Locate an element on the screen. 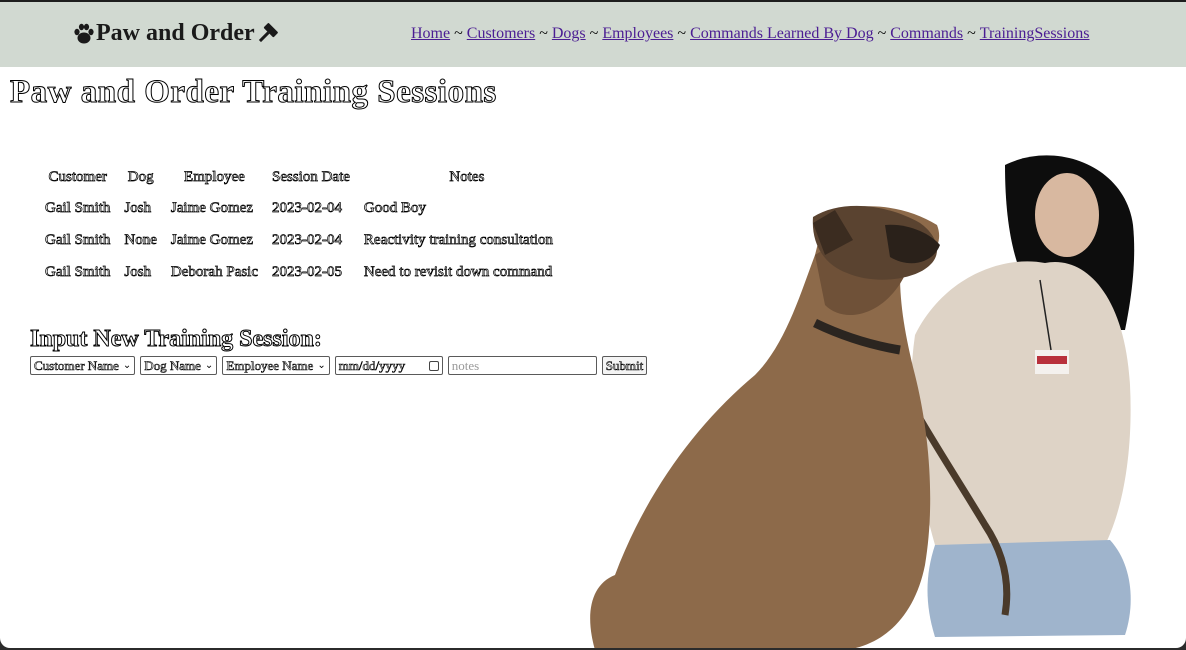  calendar-icon is located at coordinates (433, 365).